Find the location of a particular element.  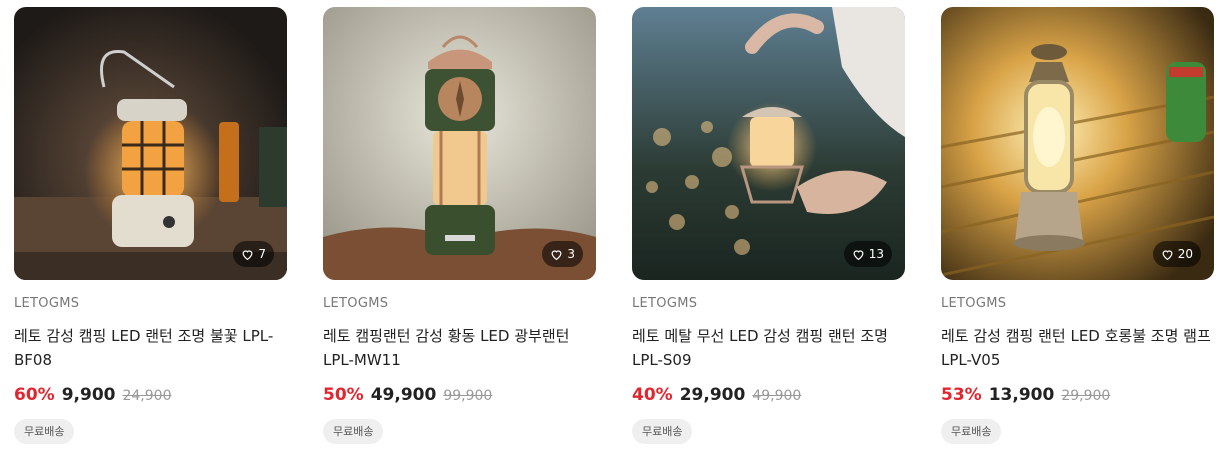

discount-rate: 50% is located at coordinates (343, 395).